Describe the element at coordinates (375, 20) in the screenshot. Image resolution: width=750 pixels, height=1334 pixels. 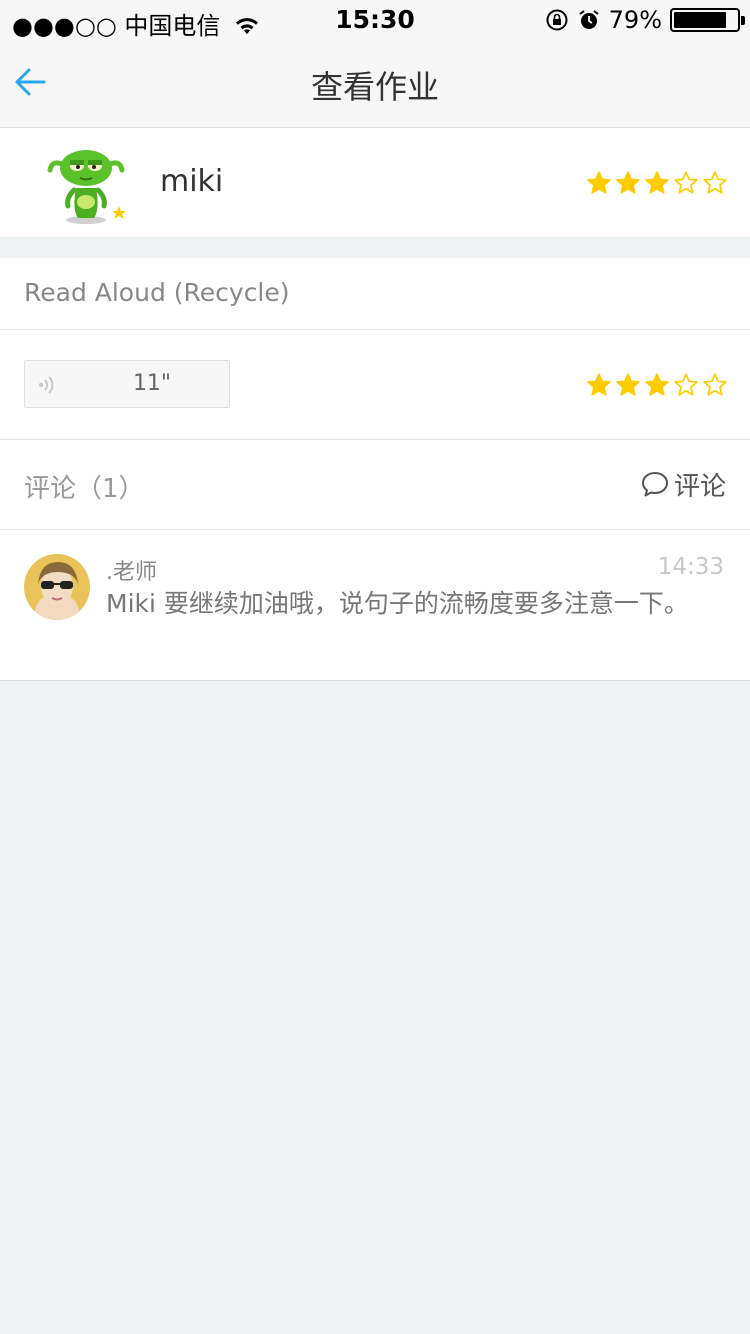
I see `status-bar: ●●●○○ 中国电信 15:30 79%` at that location.